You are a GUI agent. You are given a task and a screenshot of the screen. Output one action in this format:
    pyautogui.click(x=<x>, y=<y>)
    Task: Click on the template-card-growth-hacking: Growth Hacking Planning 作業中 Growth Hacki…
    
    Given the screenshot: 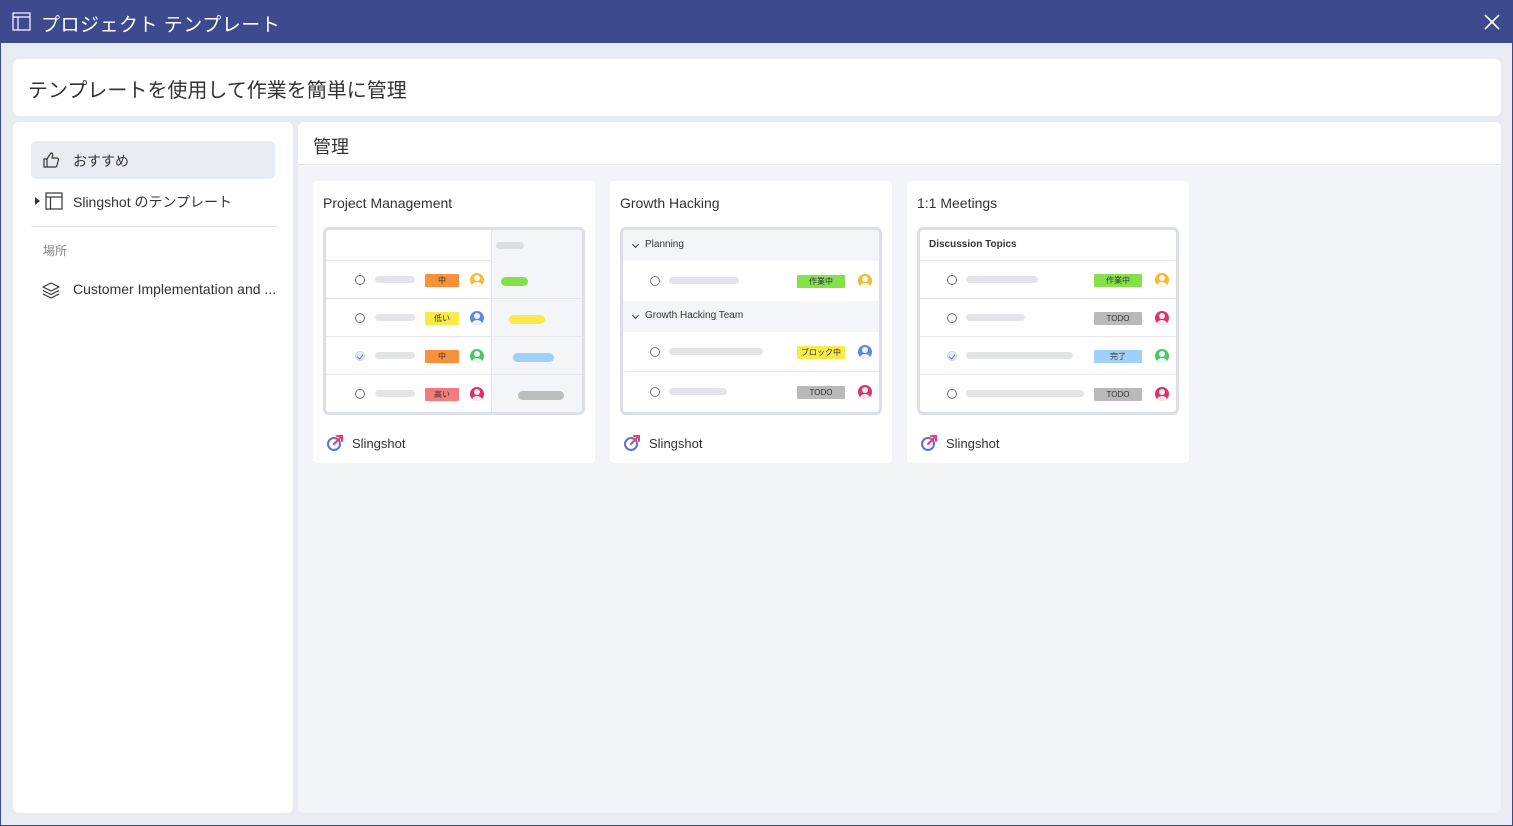 What is the action you would take?
    pyautogui.click(x=751, y=322)
    